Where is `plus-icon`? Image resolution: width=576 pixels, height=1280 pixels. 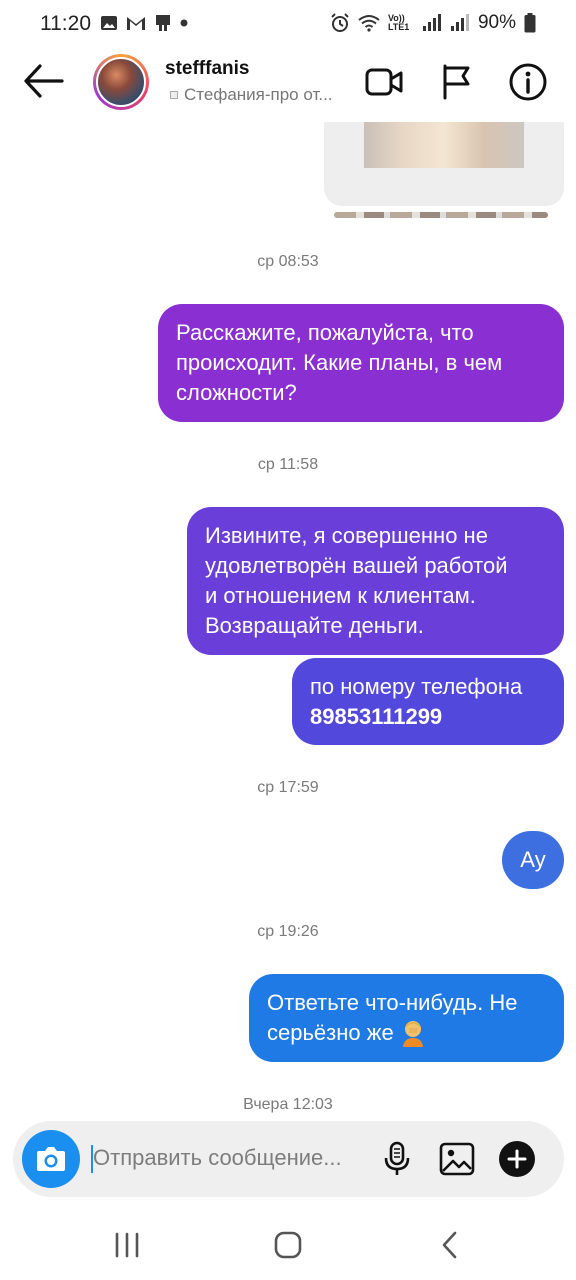
plus-icon is located at coordinates (517, 1159).